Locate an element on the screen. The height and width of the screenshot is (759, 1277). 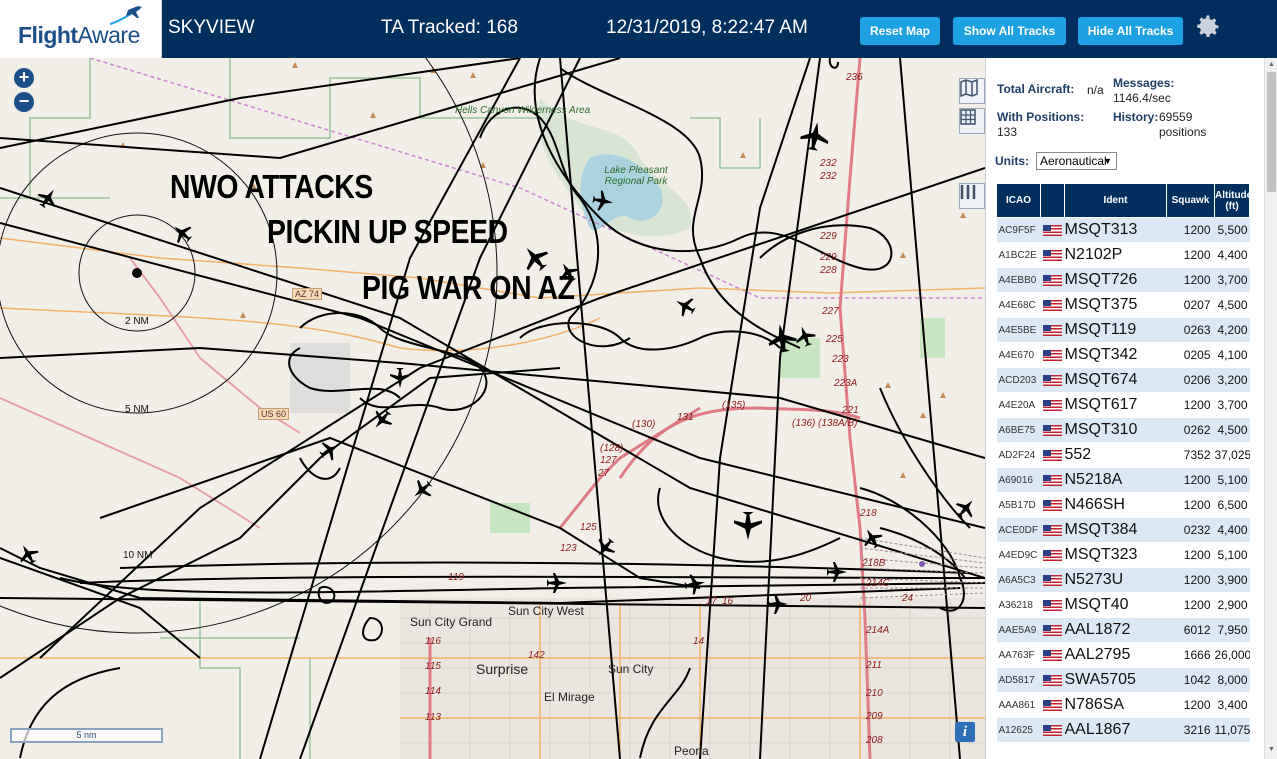
cell-ident: N2102P is located at coordinates (1115, 255).